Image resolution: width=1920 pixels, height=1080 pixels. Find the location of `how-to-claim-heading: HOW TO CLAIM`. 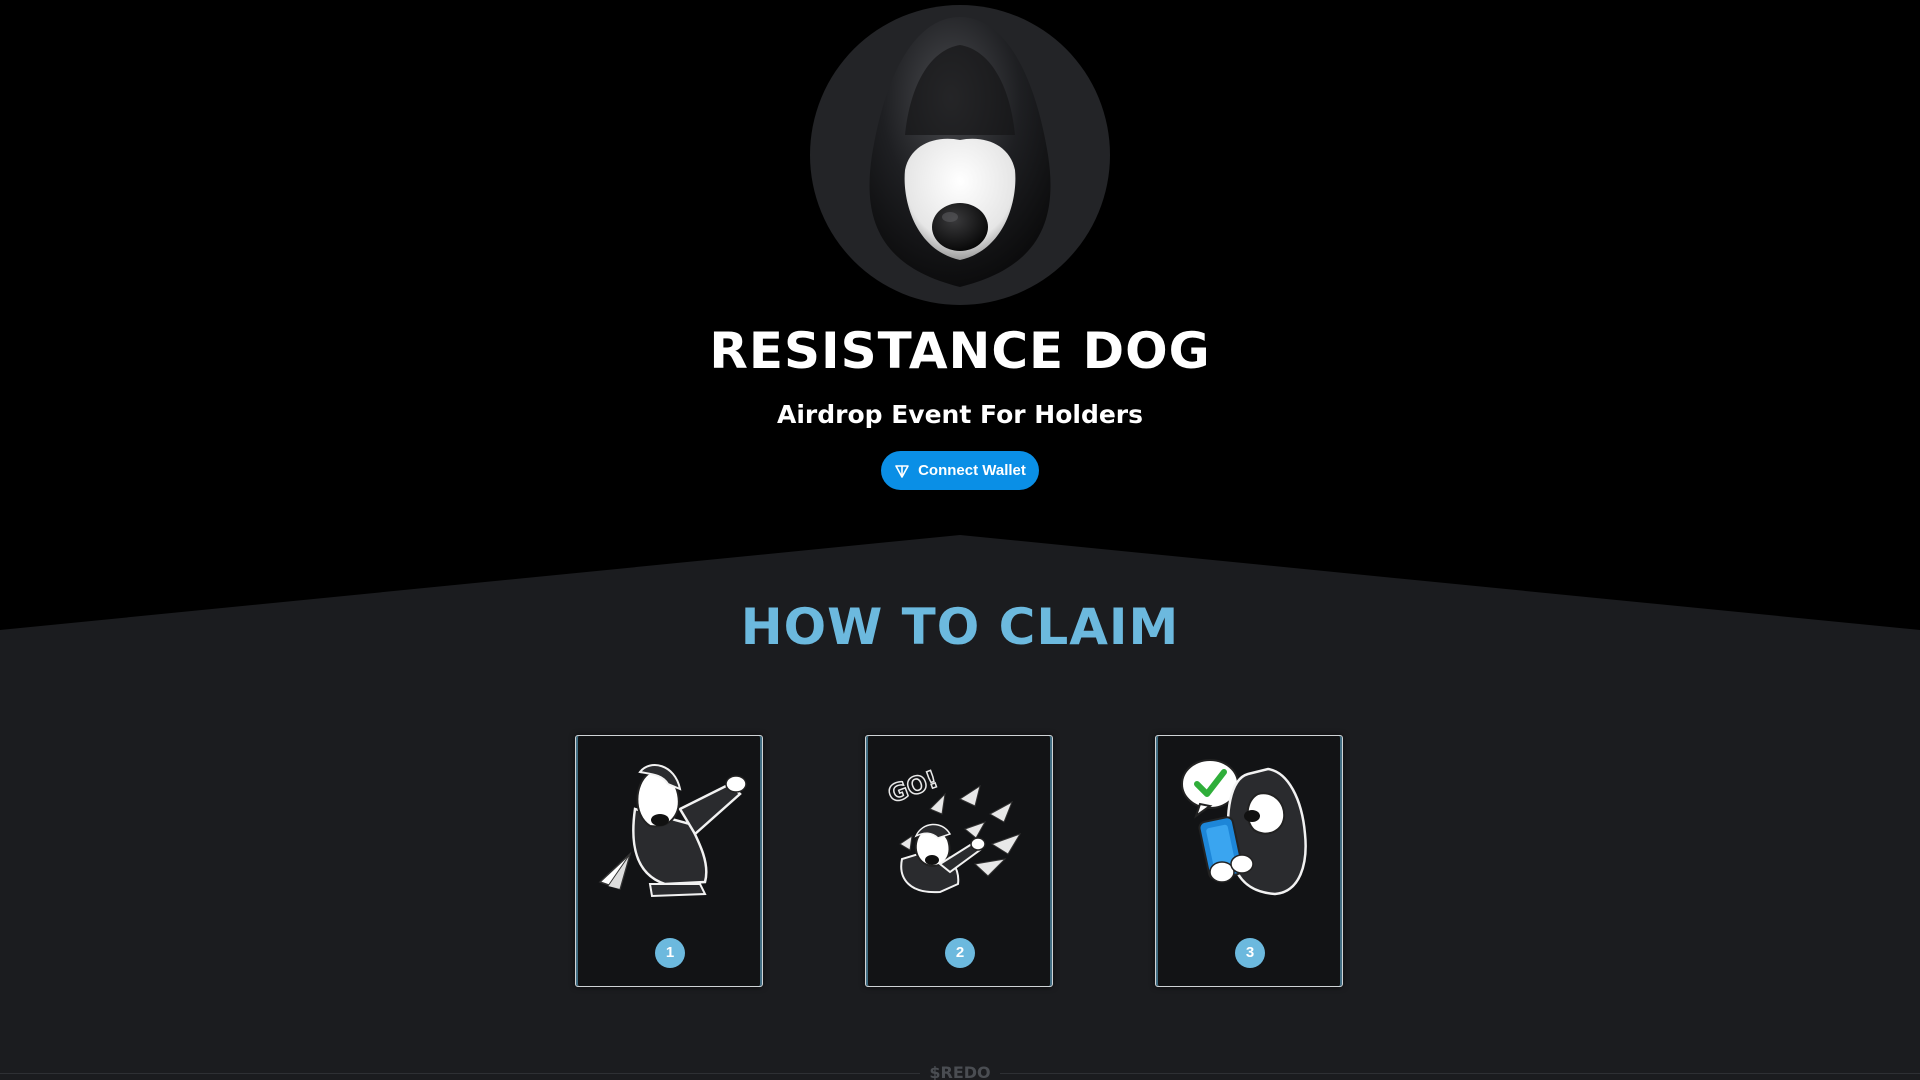

how-to-claim-heading: HOW TO CLAIM is located at coordinates (960, 627).